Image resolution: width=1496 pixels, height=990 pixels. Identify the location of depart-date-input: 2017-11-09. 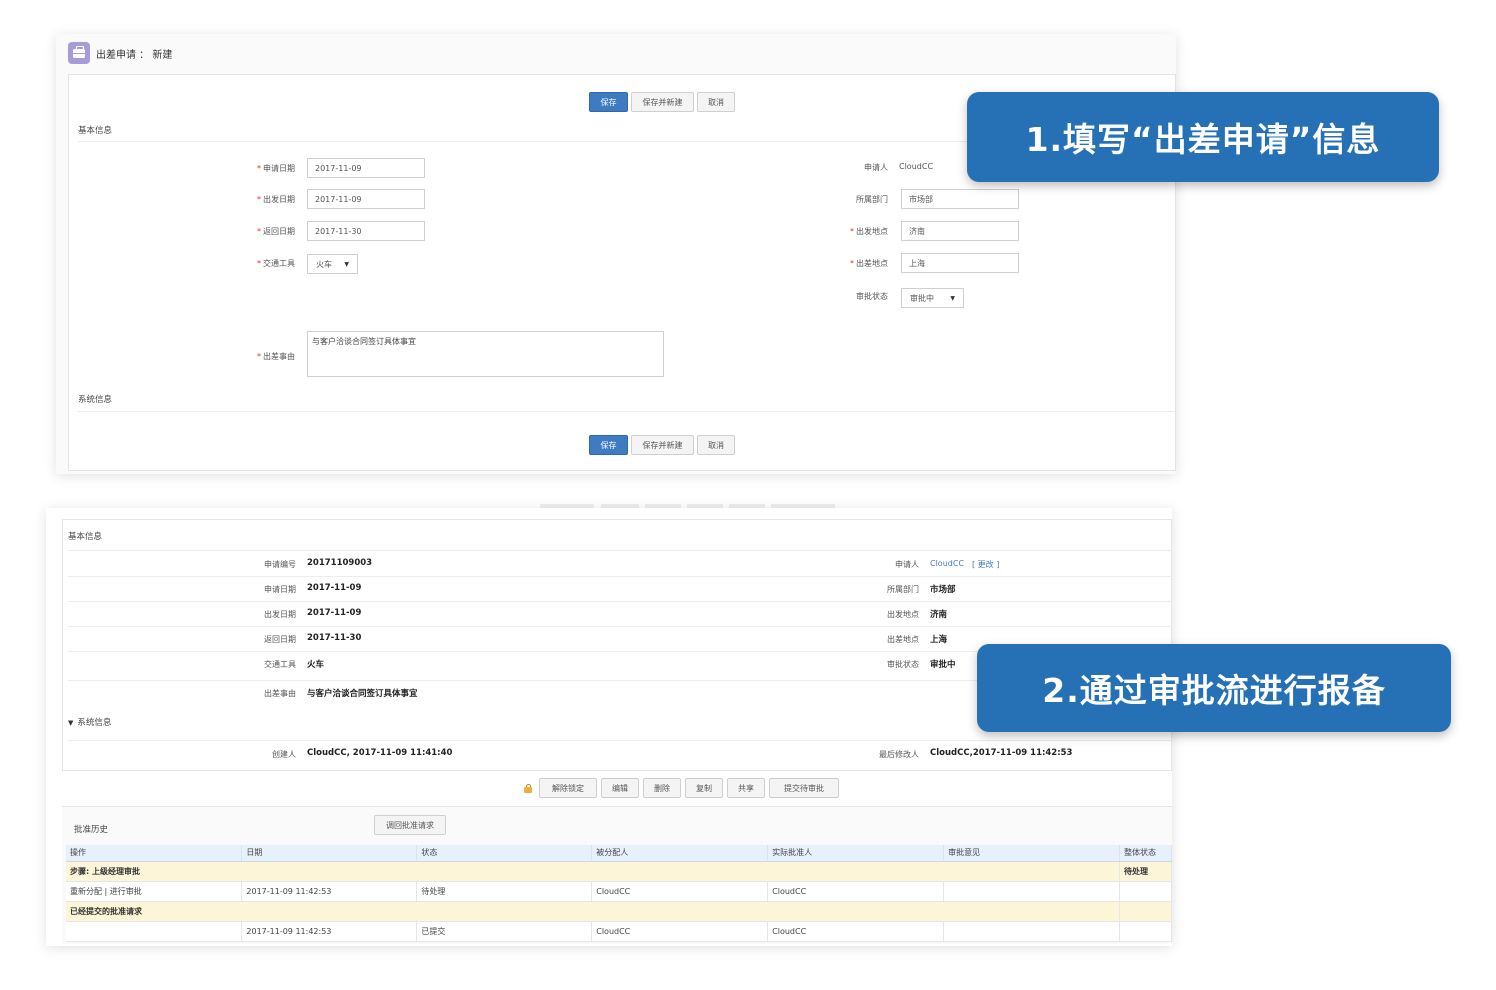
(366, 199).